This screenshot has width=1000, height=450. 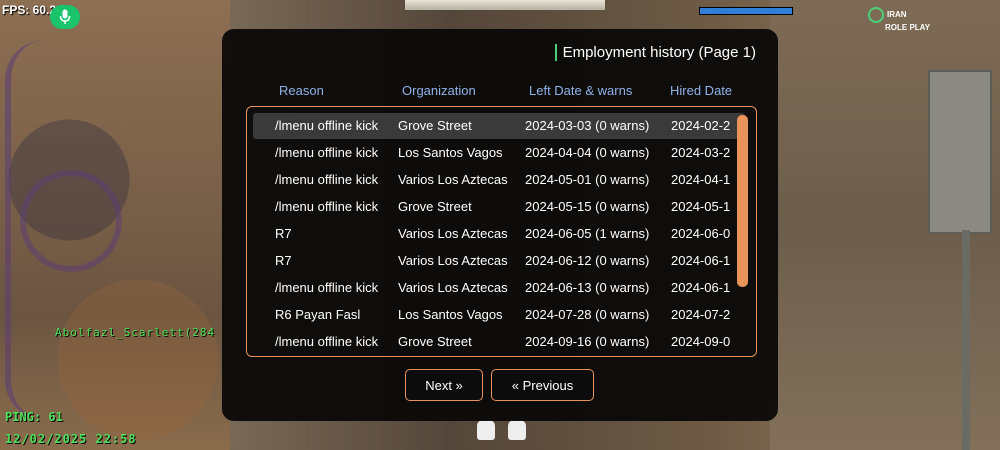 What do you see at coordinates (655, 52) in the screenshot?
I see `dialog-title: Employment history (Page 1)` at bounding box center [655, 52].